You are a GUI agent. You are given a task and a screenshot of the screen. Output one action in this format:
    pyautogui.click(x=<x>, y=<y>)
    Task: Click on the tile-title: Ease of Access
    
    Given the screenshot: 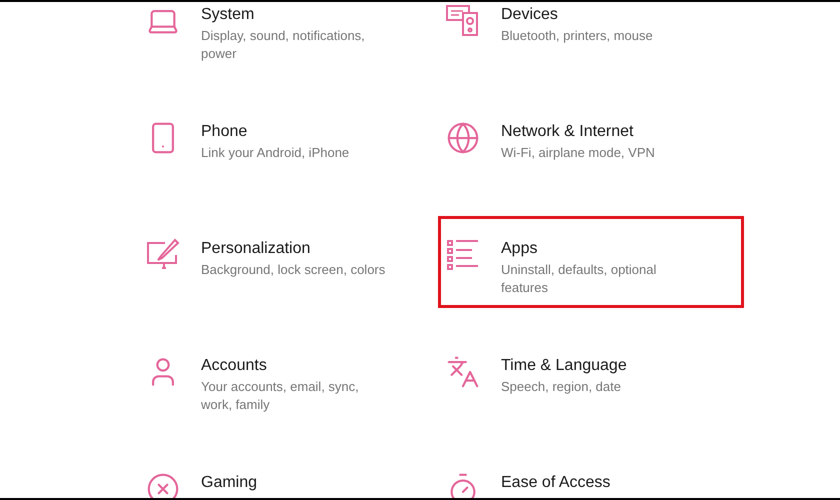 What is the action you would take?
    pyautogui.click(x=556, y=483)
    